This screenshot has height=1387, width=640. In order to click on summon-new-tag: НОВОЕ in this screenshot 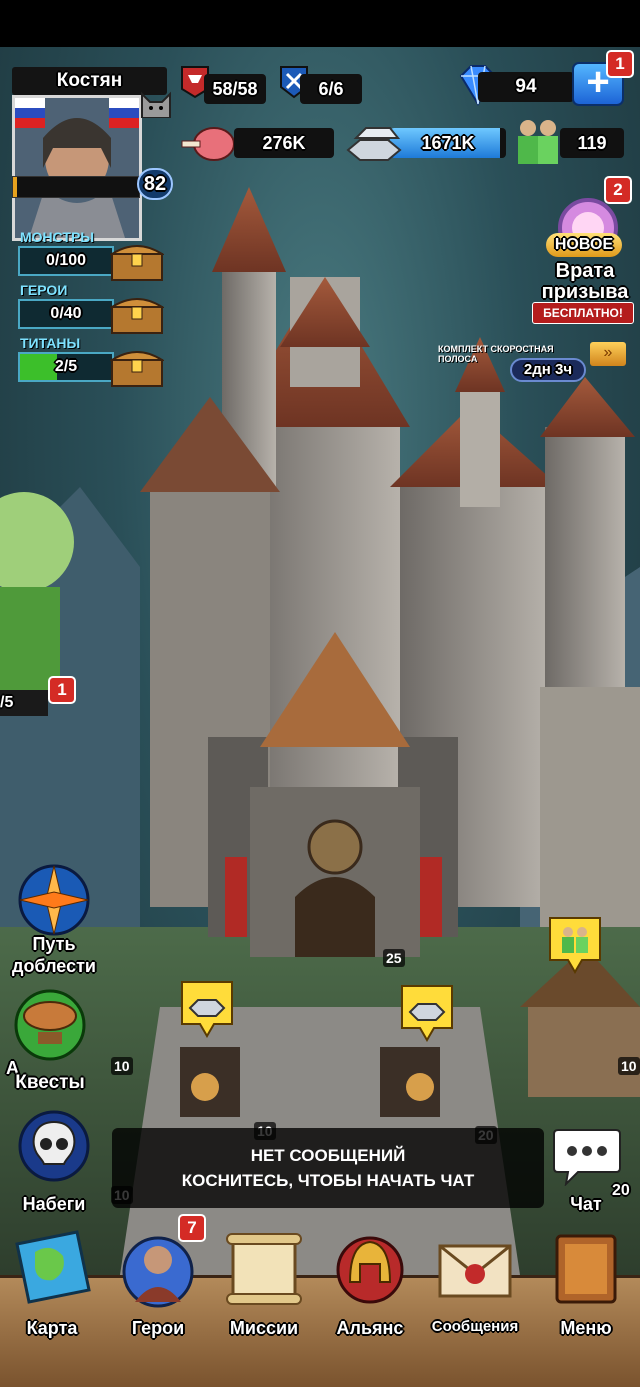, I will do `click(584, 245)`.